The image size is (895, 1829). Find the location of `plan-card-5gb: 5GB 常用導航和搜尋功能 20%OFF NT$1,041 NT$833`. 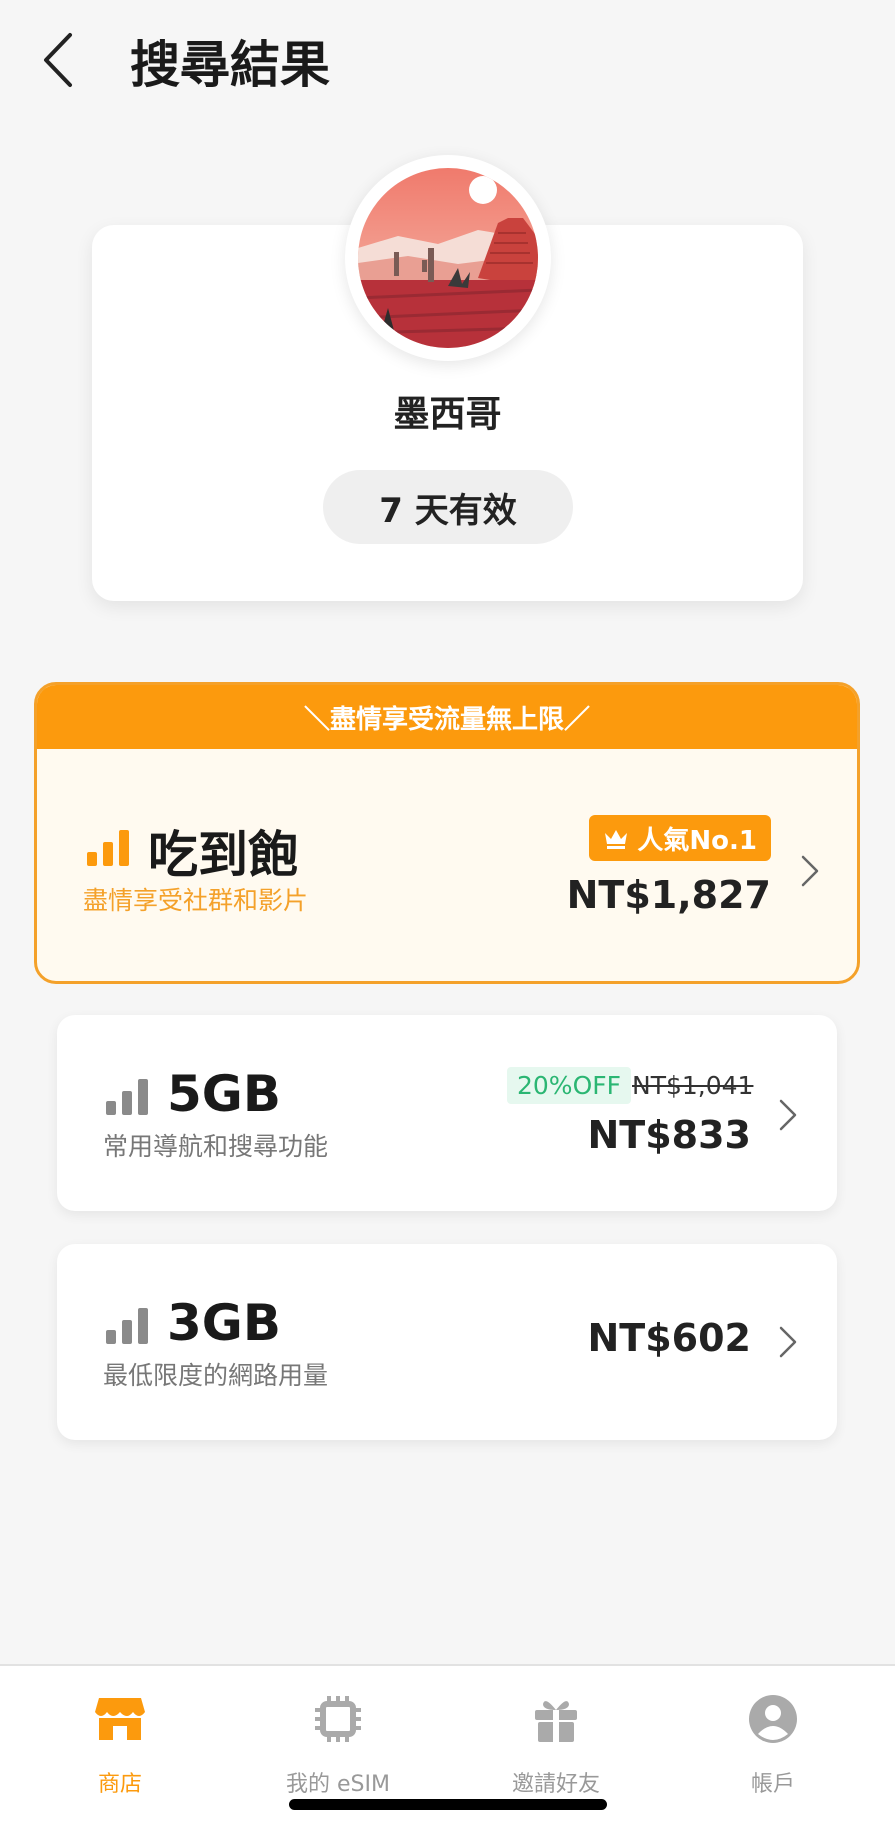

plan-card-5gb: 5GB 常用導航和搜尋功能 20%OFF NT$1,041 NT$833 is located at coordinates (447, 1113).